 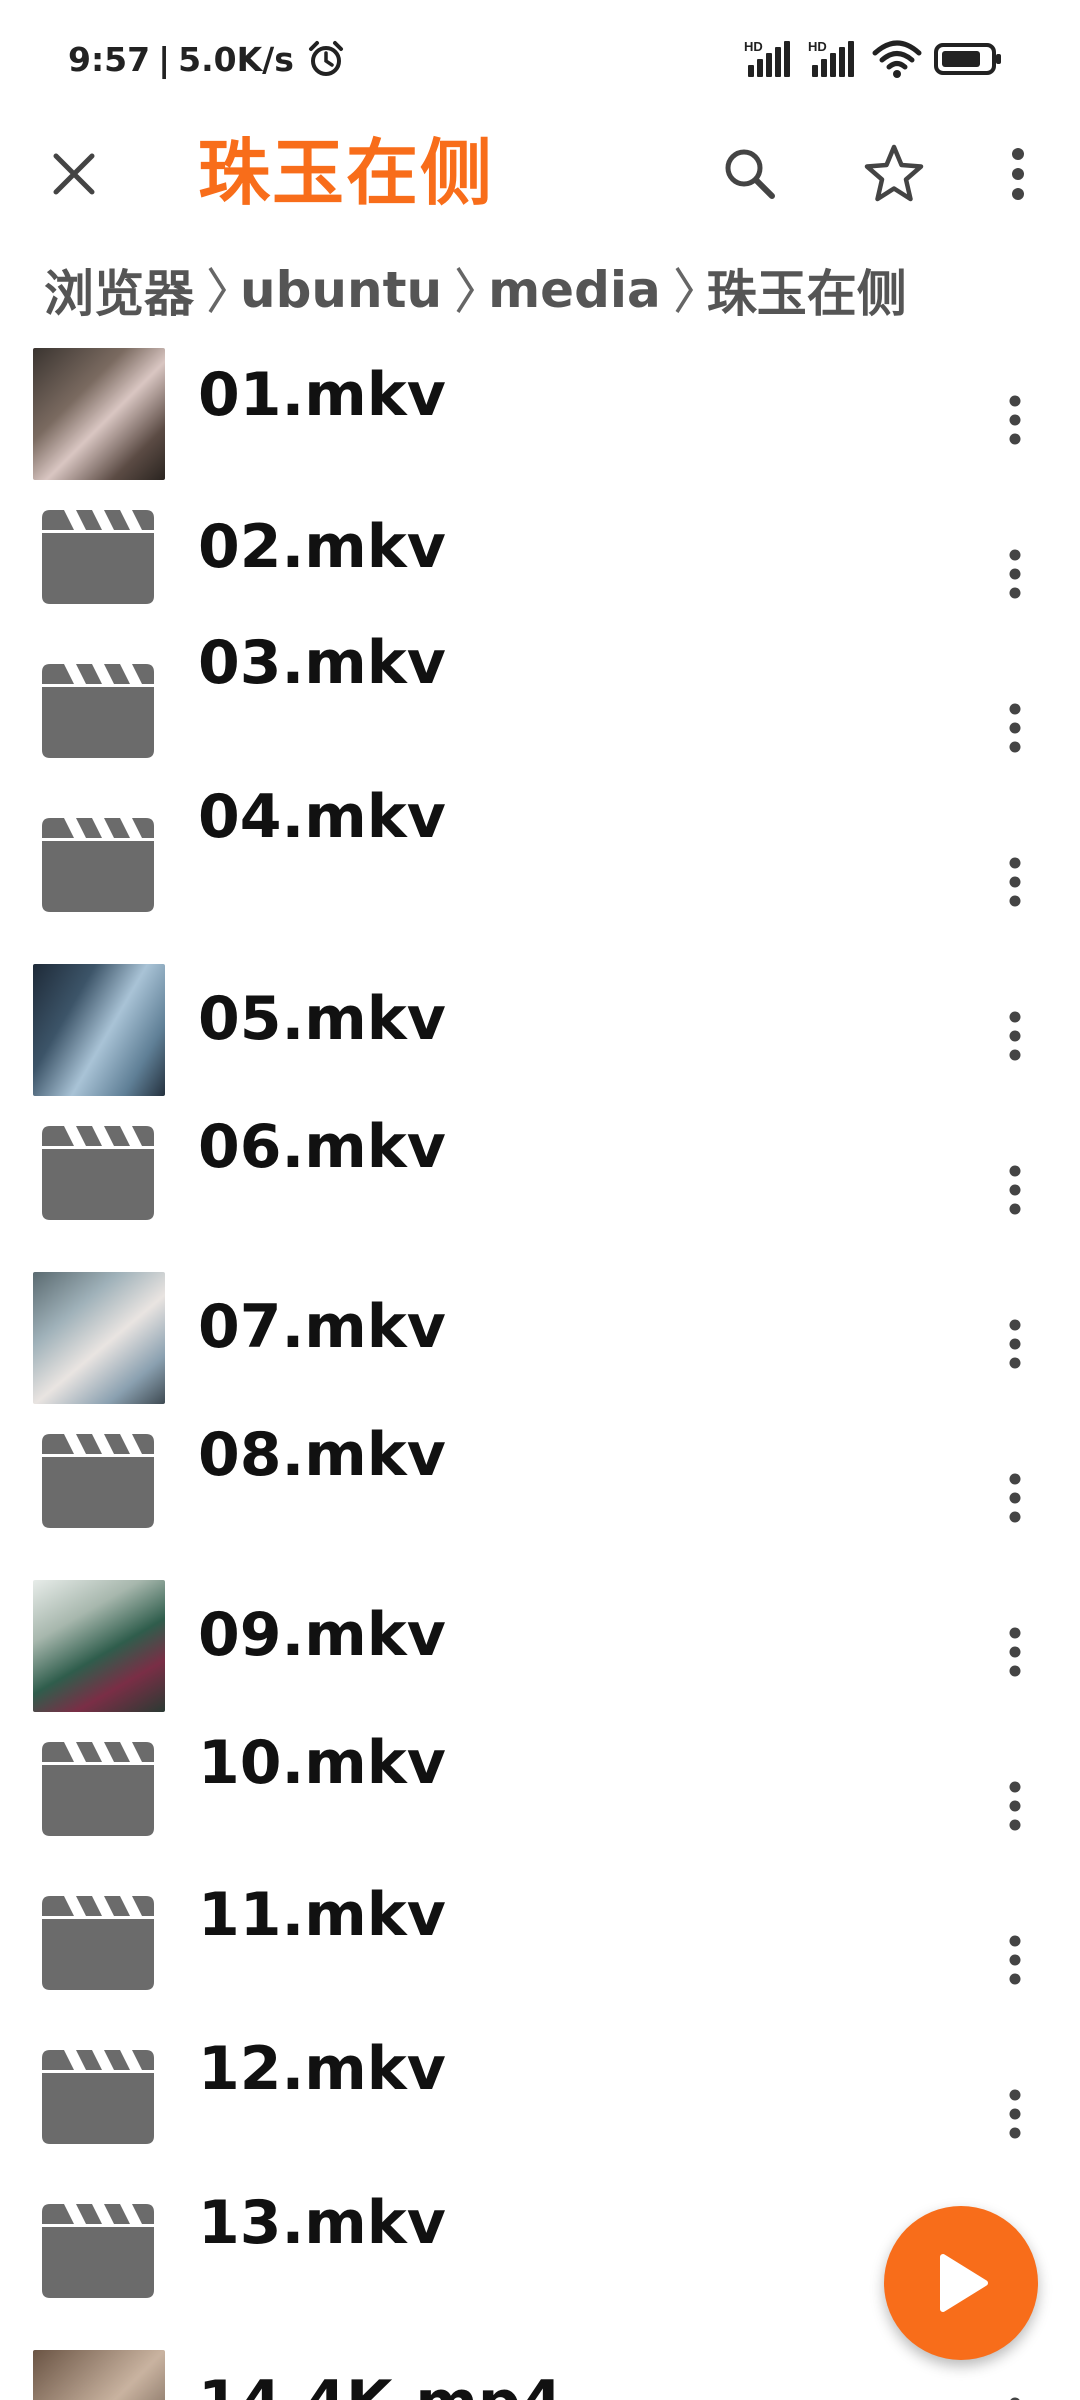 What do you see at coordinates (236, 59) in the screenshot?
I see `network-speed: 5.0K/s` at bounding box center [236, 59].